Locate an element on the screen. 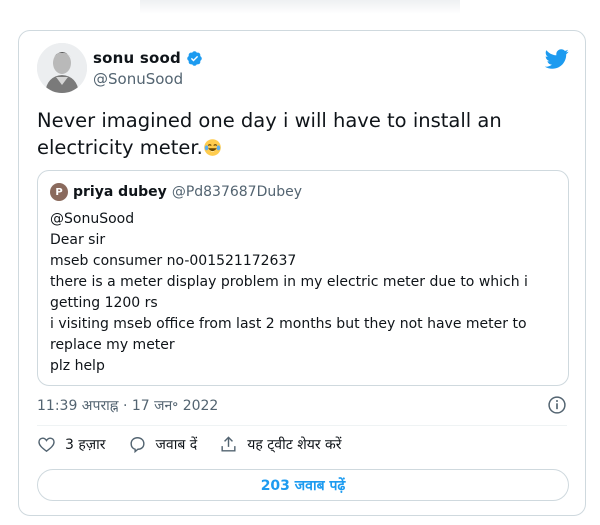  divider is located at coordinates (302, 425).